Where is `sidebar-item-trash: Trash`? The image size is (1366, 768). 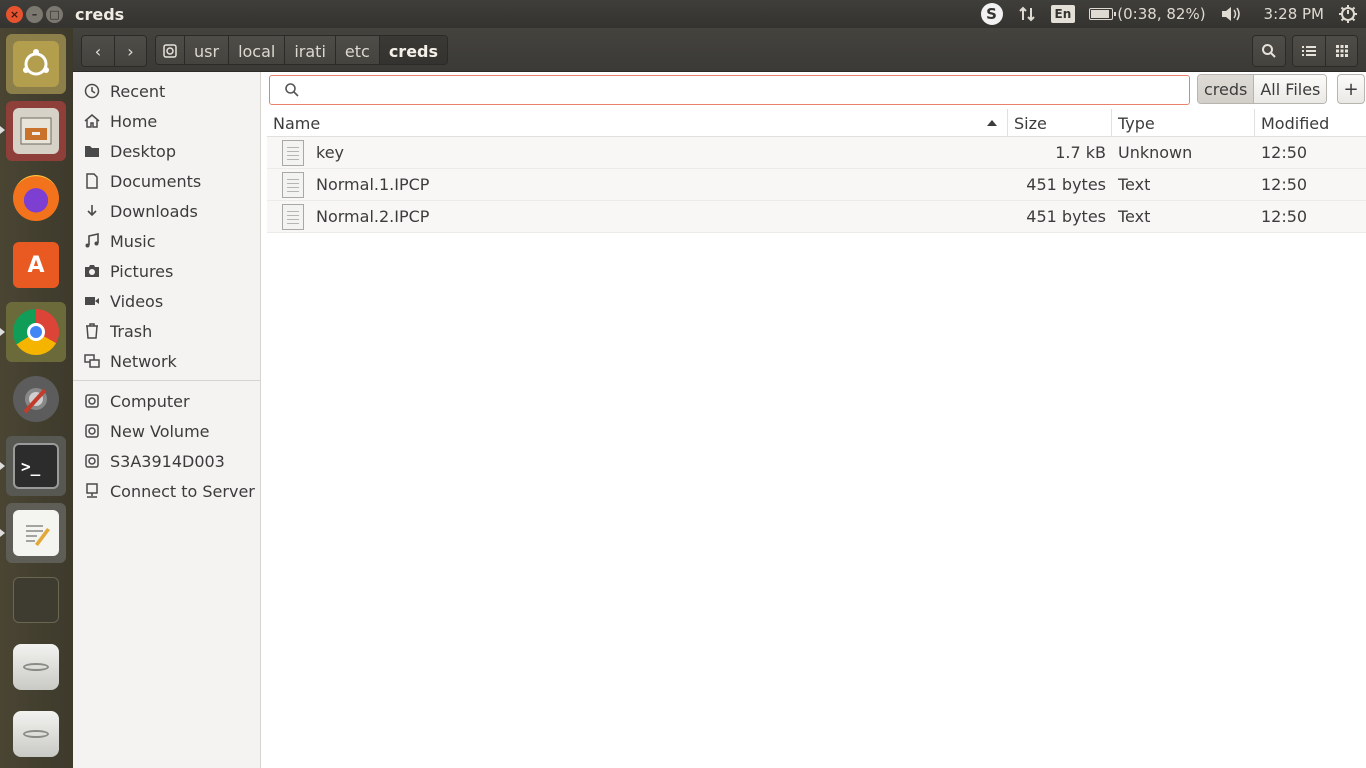
sidebar-item-trash: Trash is located at coordinates (166, 331).